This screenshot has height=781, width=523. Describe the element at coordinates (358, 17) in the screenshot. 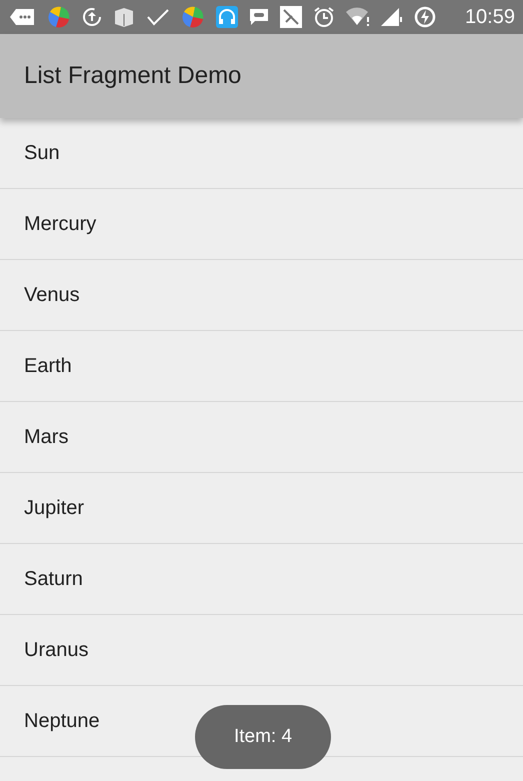

I see `wifi-icon` at that location.